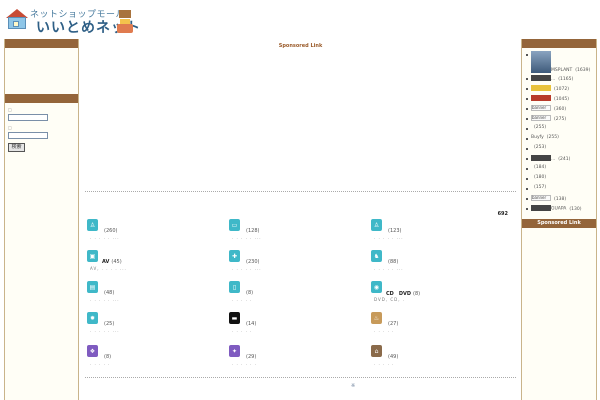 This screenshot has height=400, width=600. Describe the element at coordinates (560, 140) in the screenshot. I see `shop-list-item: Buyfy (255)` at that location.